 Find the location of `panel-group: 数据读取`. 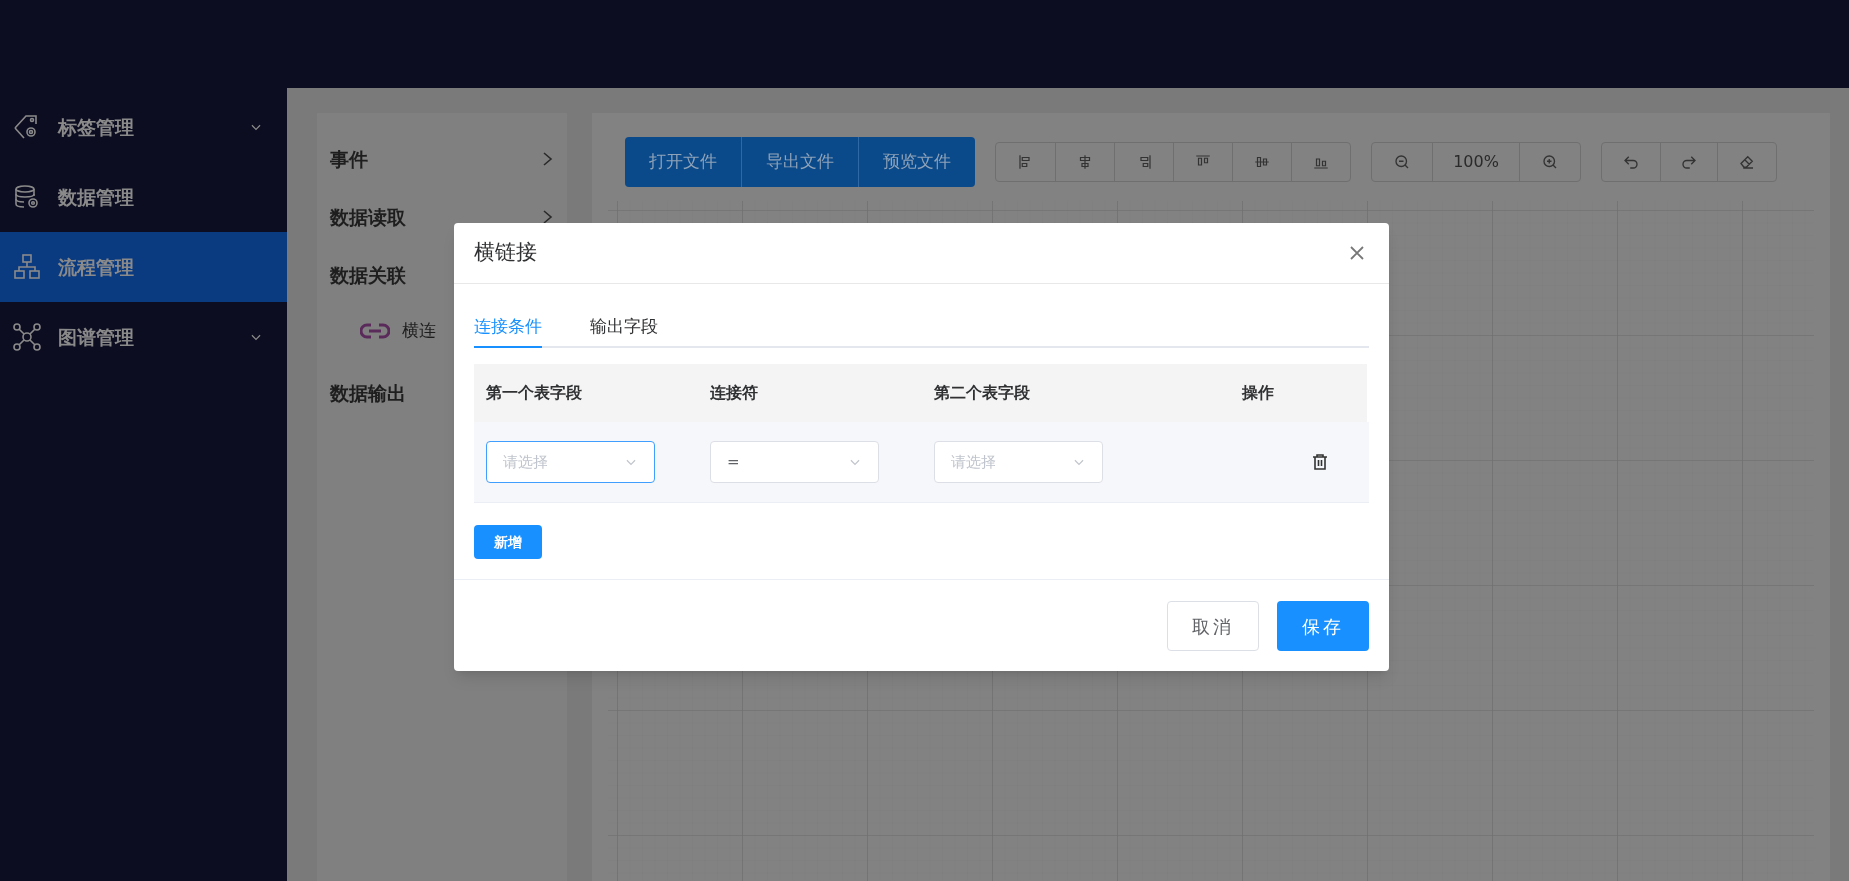

panel-group: 数据读取 is located at coordinates (442, 217).